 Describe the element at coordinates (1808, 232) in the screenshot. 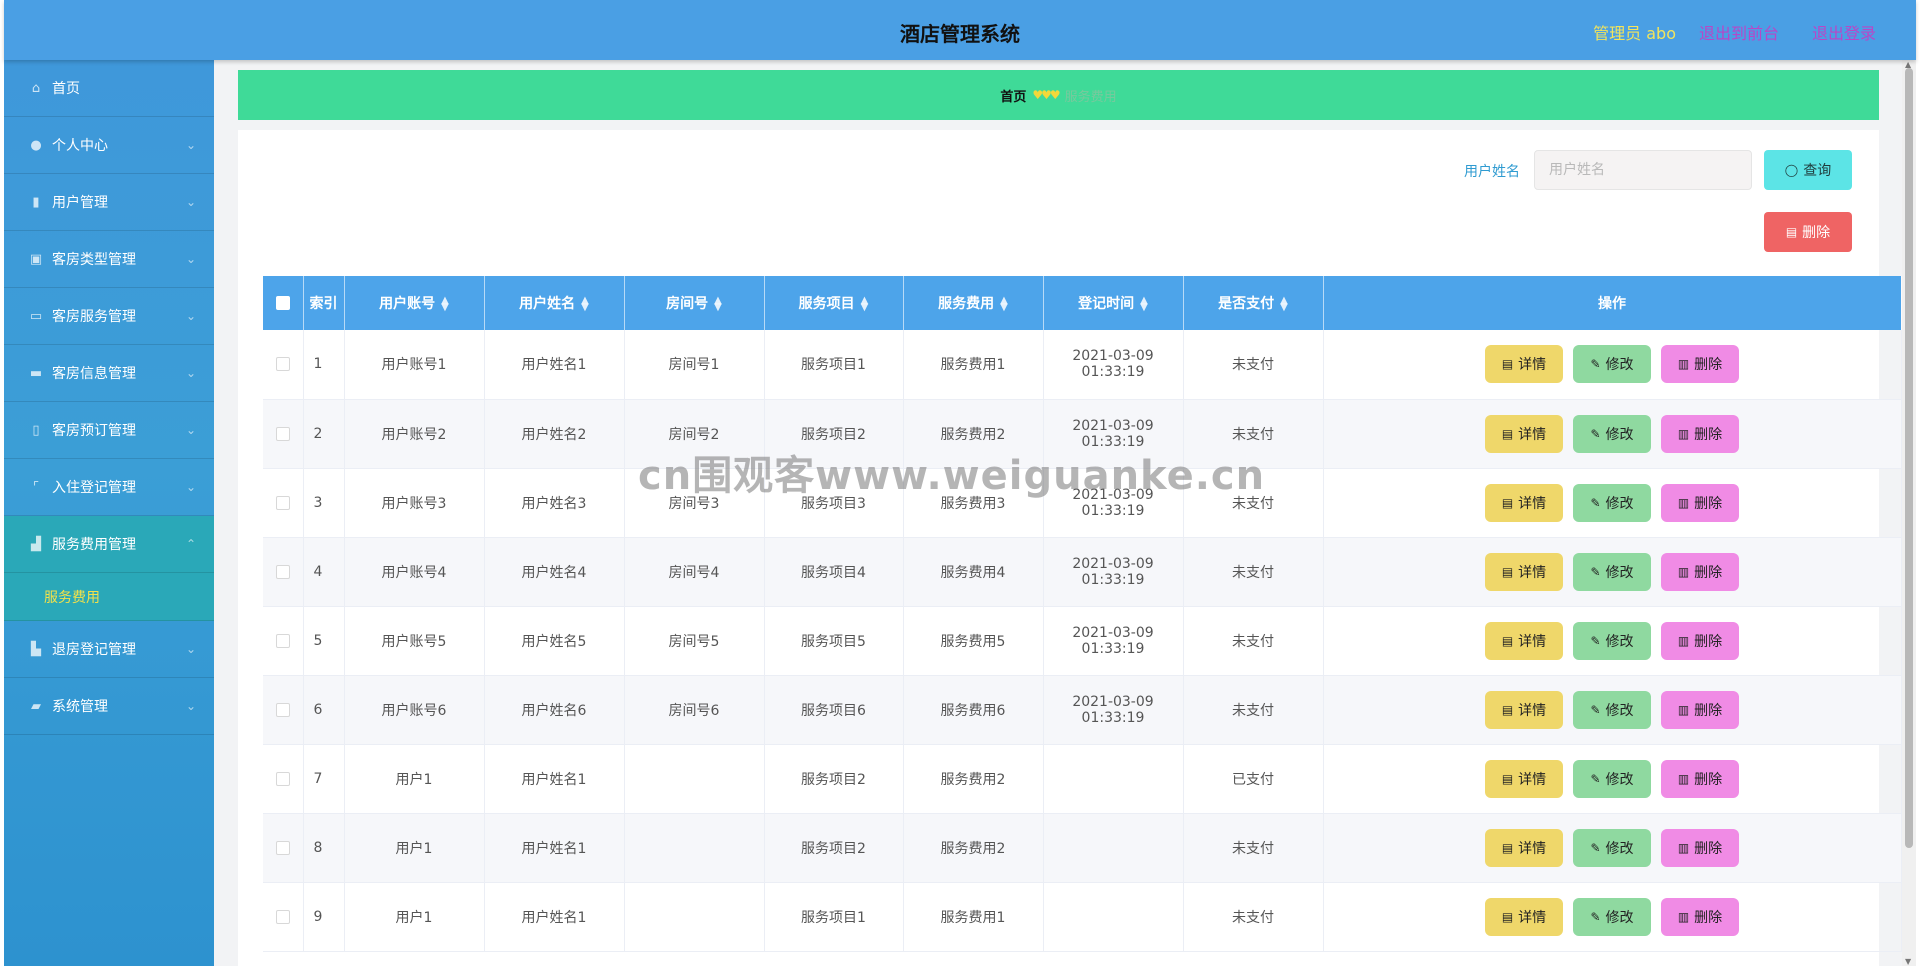

I see `batch-delete-button: ▤ 删除` at that location.